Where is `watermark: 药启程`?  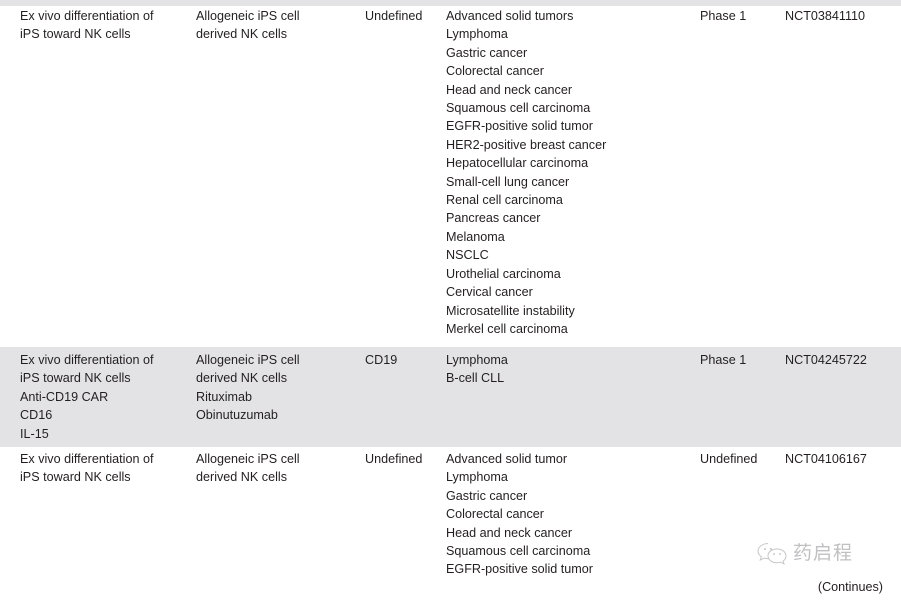 watermark: 药启程 is located at coordinates (805, 553).